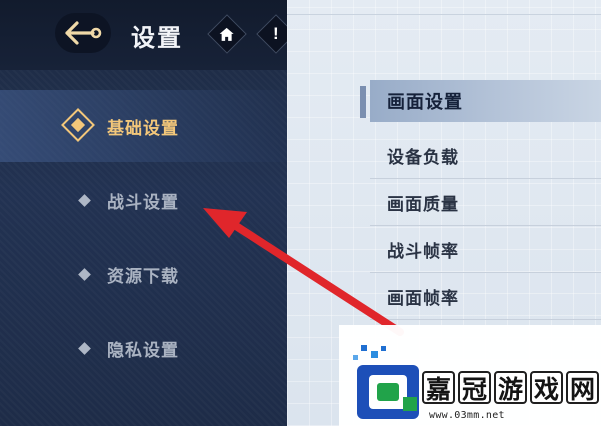 The height and width of the screenshot is (426, 601). What do you see at coordinates (485, 297) in the screenshot?
I see `content-row-display-framerate: 画面帧率` at bounding box center [485, 297].